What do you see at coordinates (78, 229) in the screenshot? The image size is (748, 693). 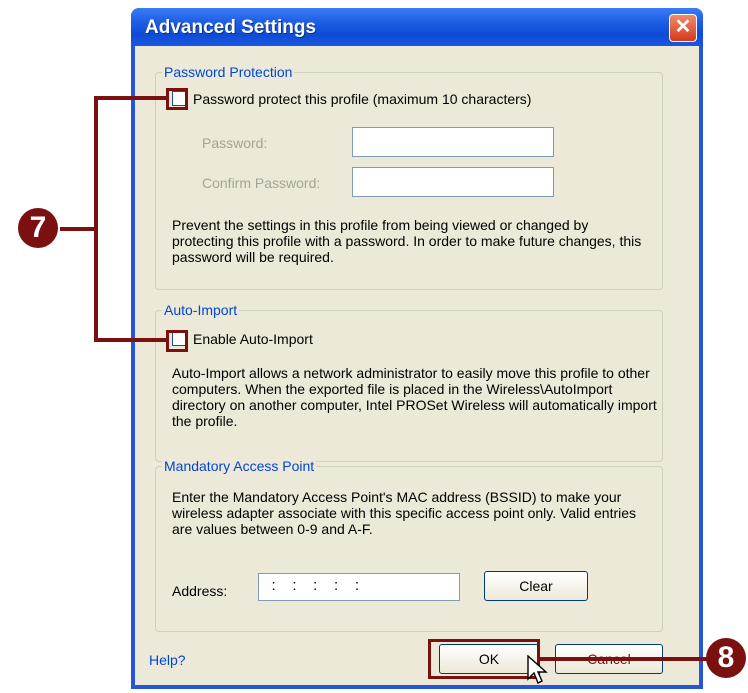 I see `callout-7-stem-line` at bounding box center [78, 229].